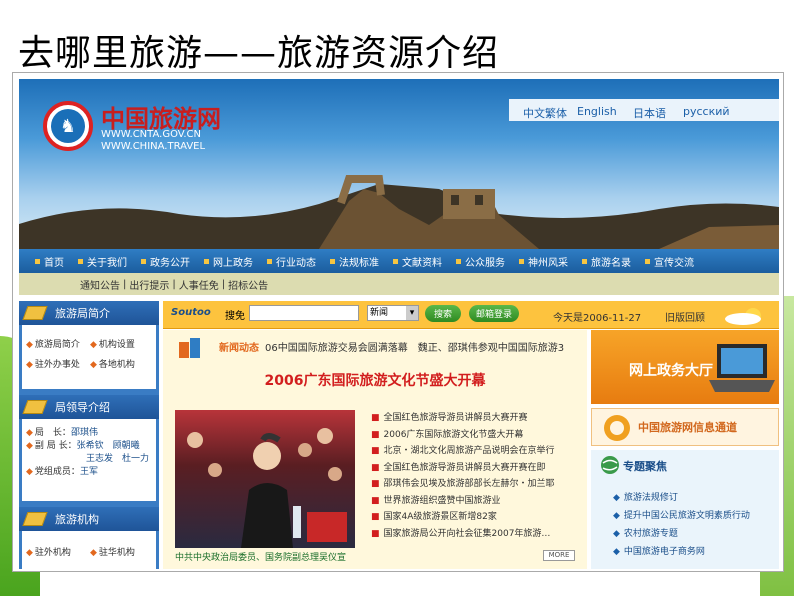 The image size is (794, 596). What do you see at coordinates (149, 284) in the screenshot?
I see `subnav-travel-tips: 出行提示` at bounding box center [149, 284].